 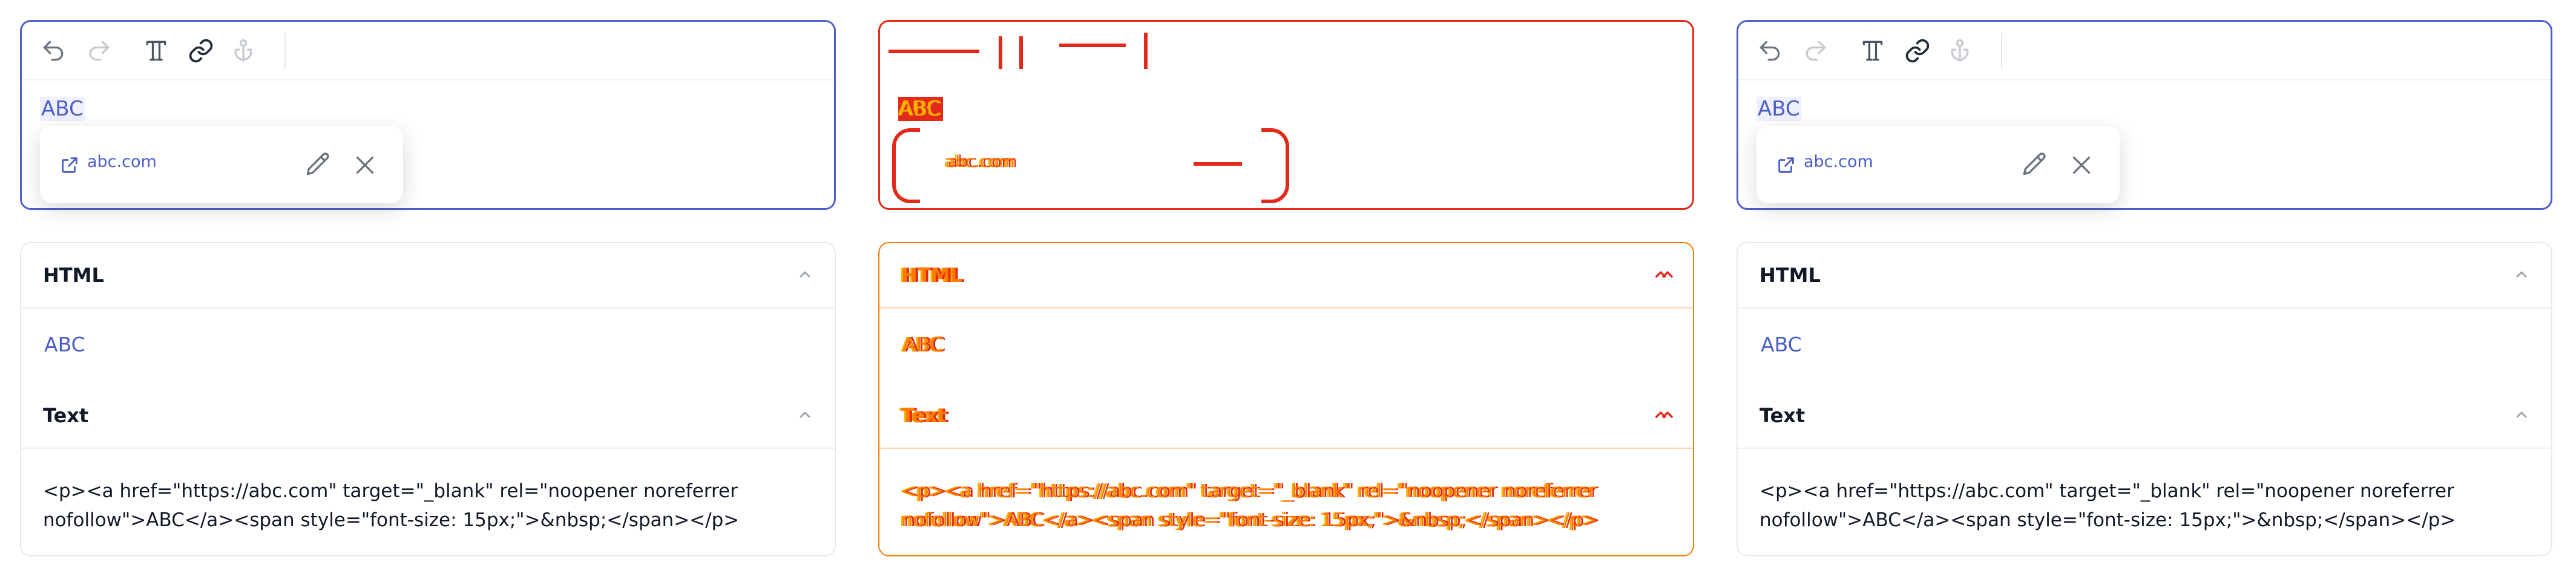 I want to click on text-section-header-diff: Text, so click(x=1286, y=416).